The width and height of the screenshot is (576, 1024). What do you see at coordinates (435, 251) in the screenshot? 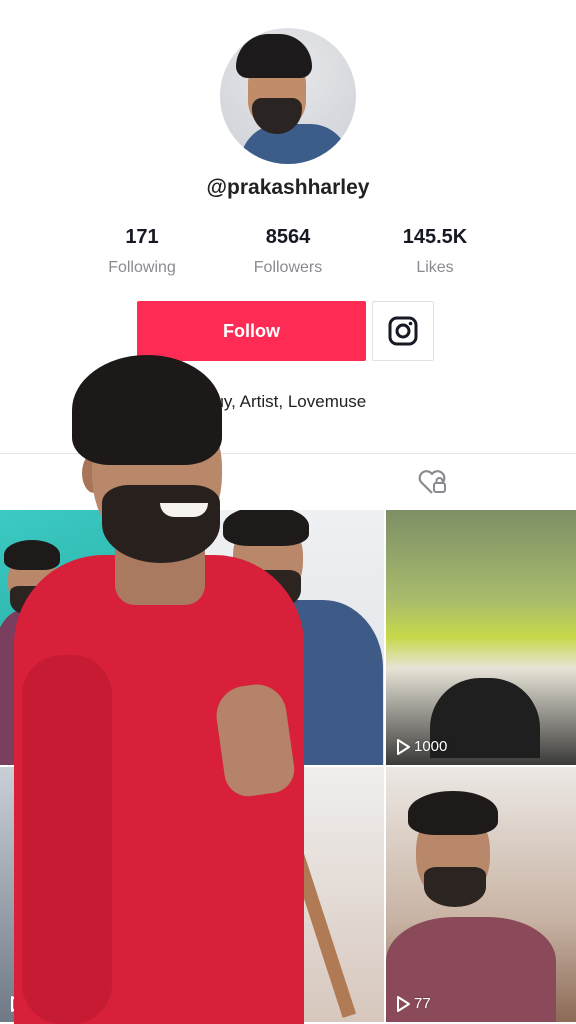
I see `stat-likes: 145.5K Likes` at bounding box center [435, 251].